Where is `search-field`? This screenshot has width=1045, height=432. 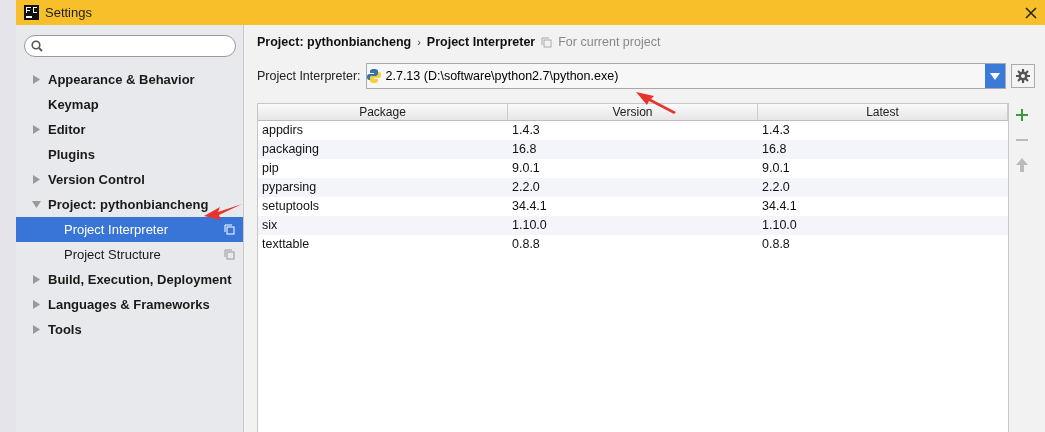
search-field is located at coordinates (130, 46).